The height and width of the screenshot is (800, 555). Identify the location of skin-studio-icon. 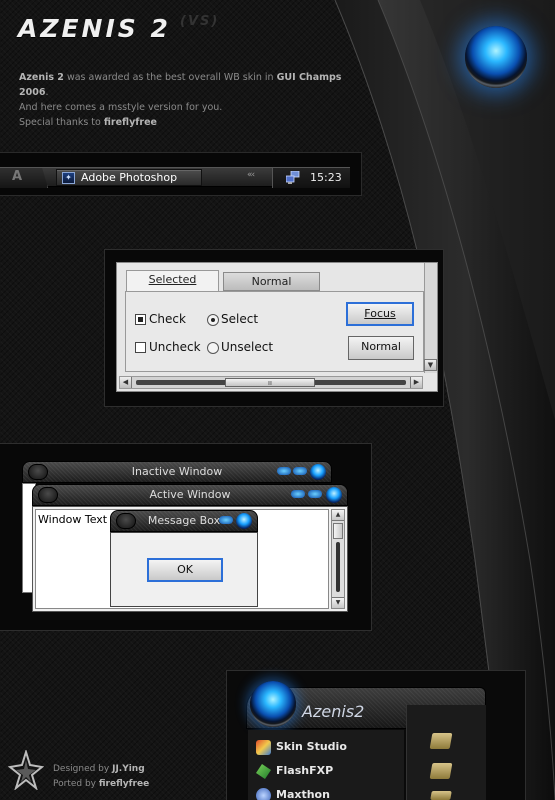
(263, 747).